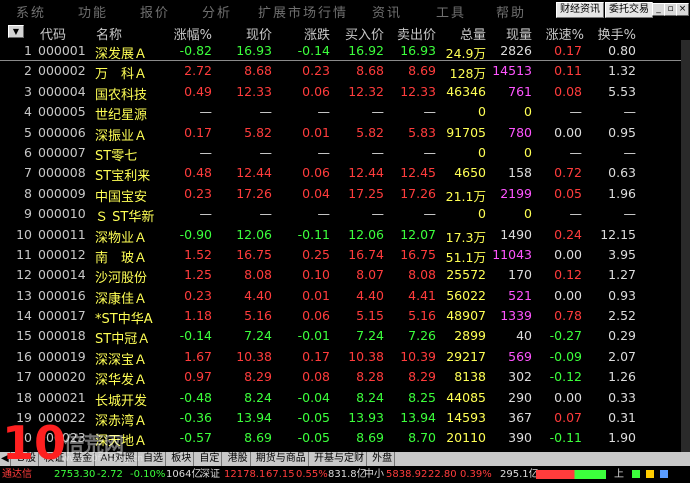  Describe the element at coordinates (155, 11) in the screenshot. I see `menu-quote: 报价` at that location.